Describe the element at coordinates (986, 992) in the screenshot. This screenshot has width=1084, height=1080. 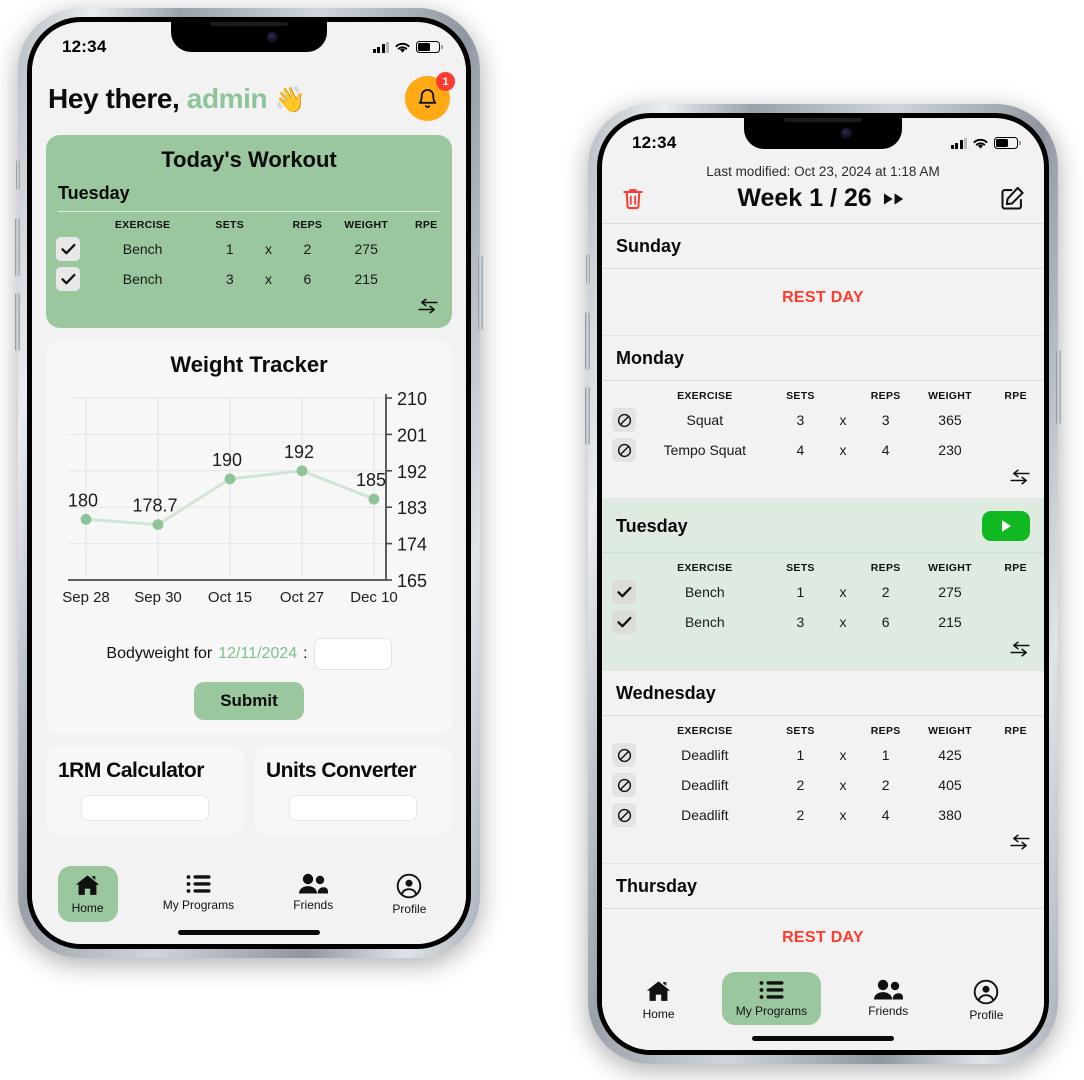
I see `person-circle-icon` at that location.